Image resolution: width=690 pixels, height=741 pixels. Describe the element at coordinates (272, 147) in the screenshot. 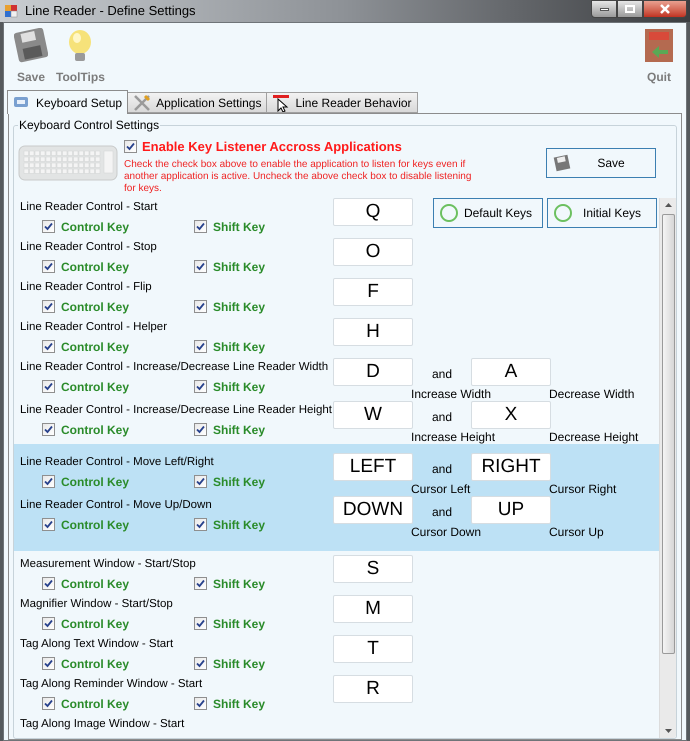

I see `listener-label: Enable Key Listener Accross Applications` at that location.